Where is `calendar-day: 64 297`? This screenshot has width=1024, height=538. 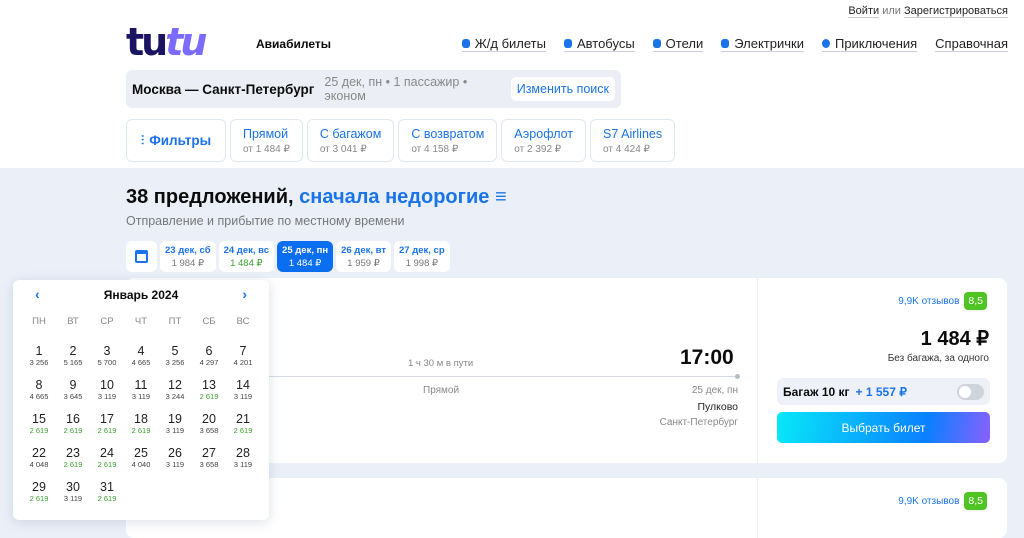
calendar-day: 64 297 is located at coordinates (209, 355).